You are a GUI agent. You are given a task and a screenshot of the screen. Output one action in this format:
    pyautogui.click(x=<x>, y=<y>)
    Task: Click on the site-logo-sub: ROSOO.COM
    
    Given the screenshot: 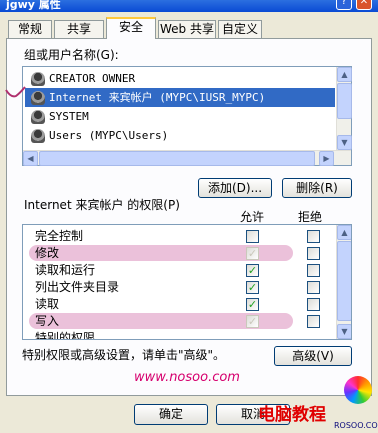 What is the action you would take?
    pyautogui.click(x=356, y=425)
    